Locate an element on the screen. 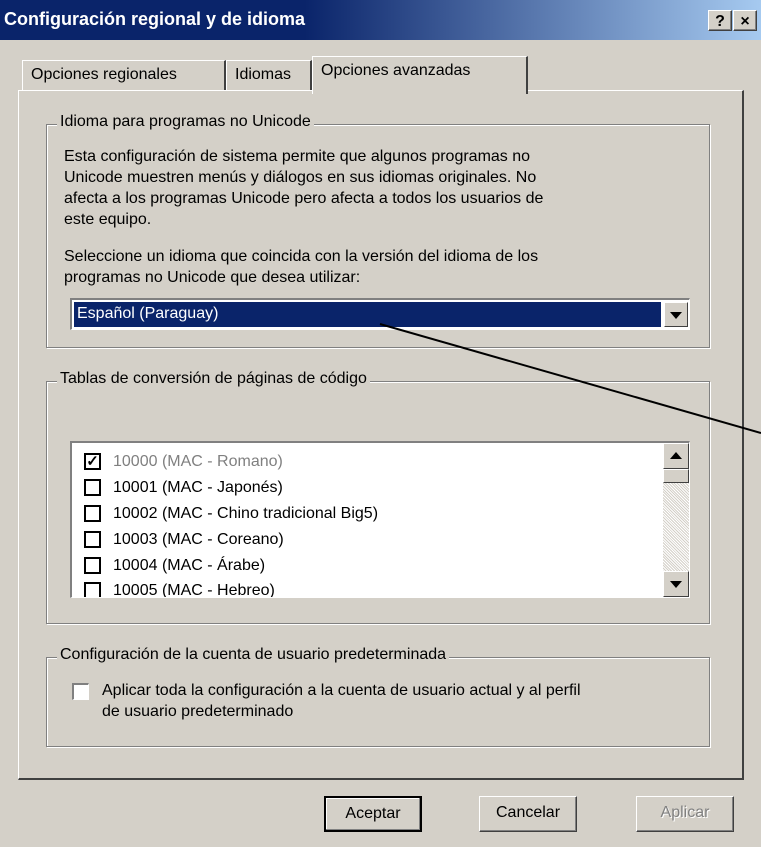  annotation-pointer-line is located at coordinates (570, 378).